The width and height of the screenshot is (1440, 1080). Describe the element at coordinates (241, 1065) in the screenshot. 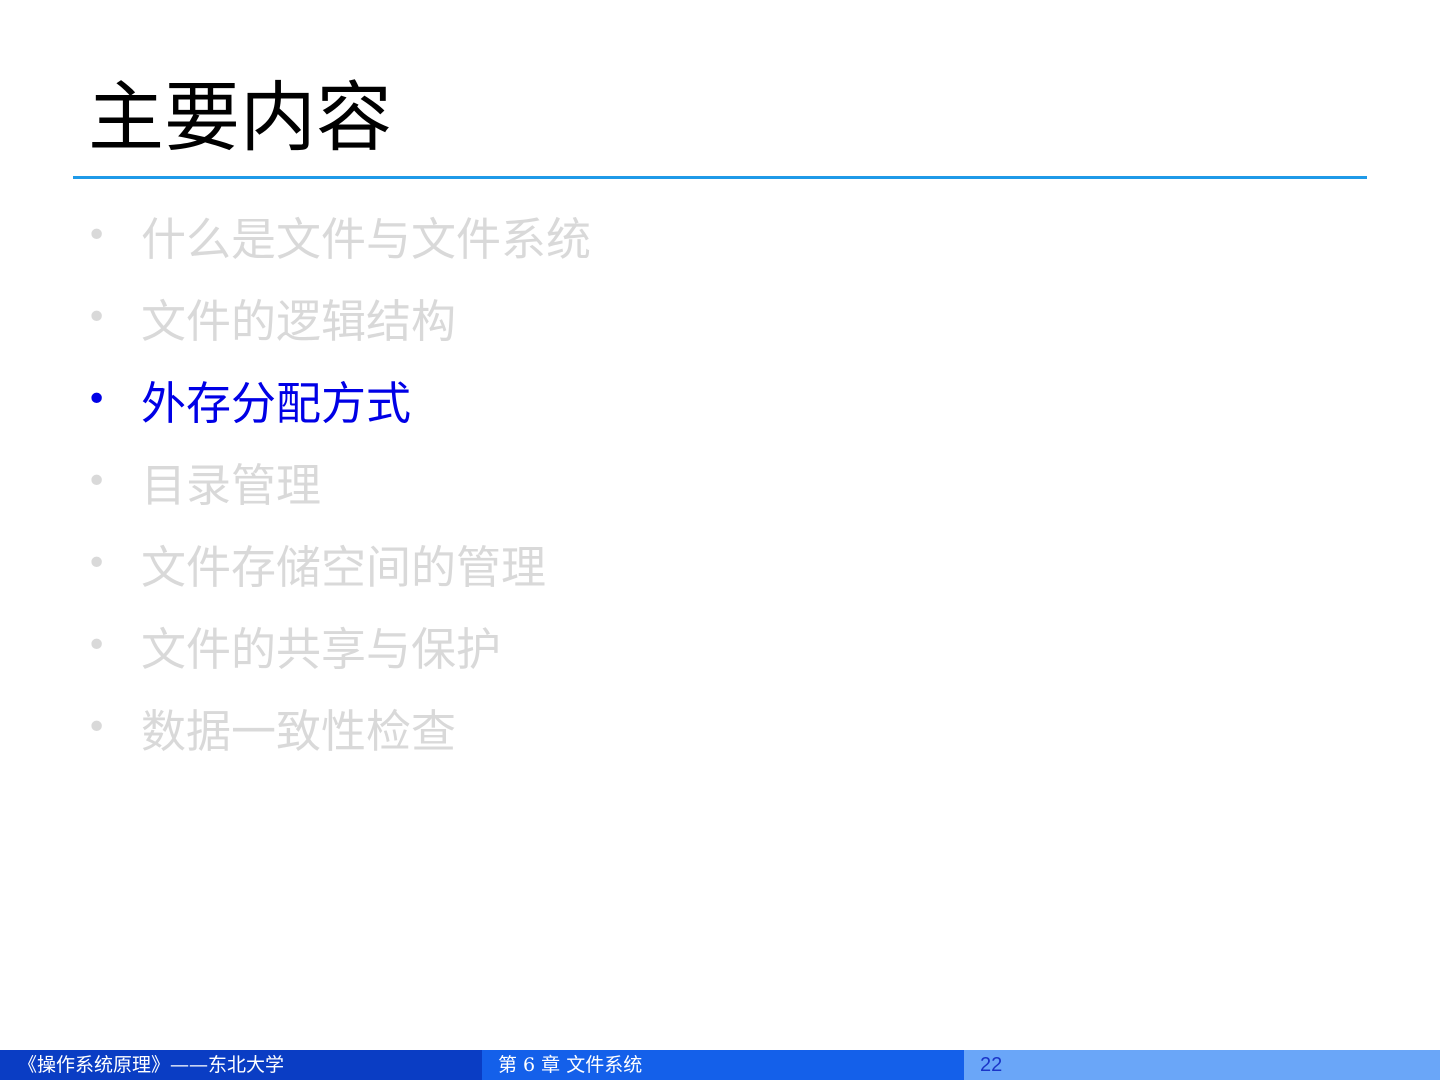

I see `footer-course: 《操作系统原理》——东北大学` at that location.